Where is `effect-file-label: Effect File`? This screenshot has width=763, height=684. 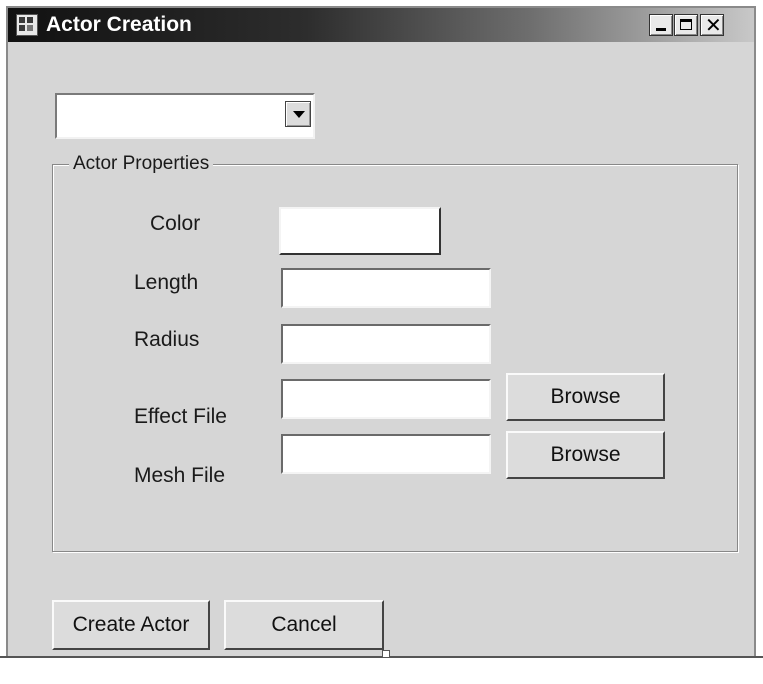 effect-file-label: Effect File is located at coordinates (180, 416).